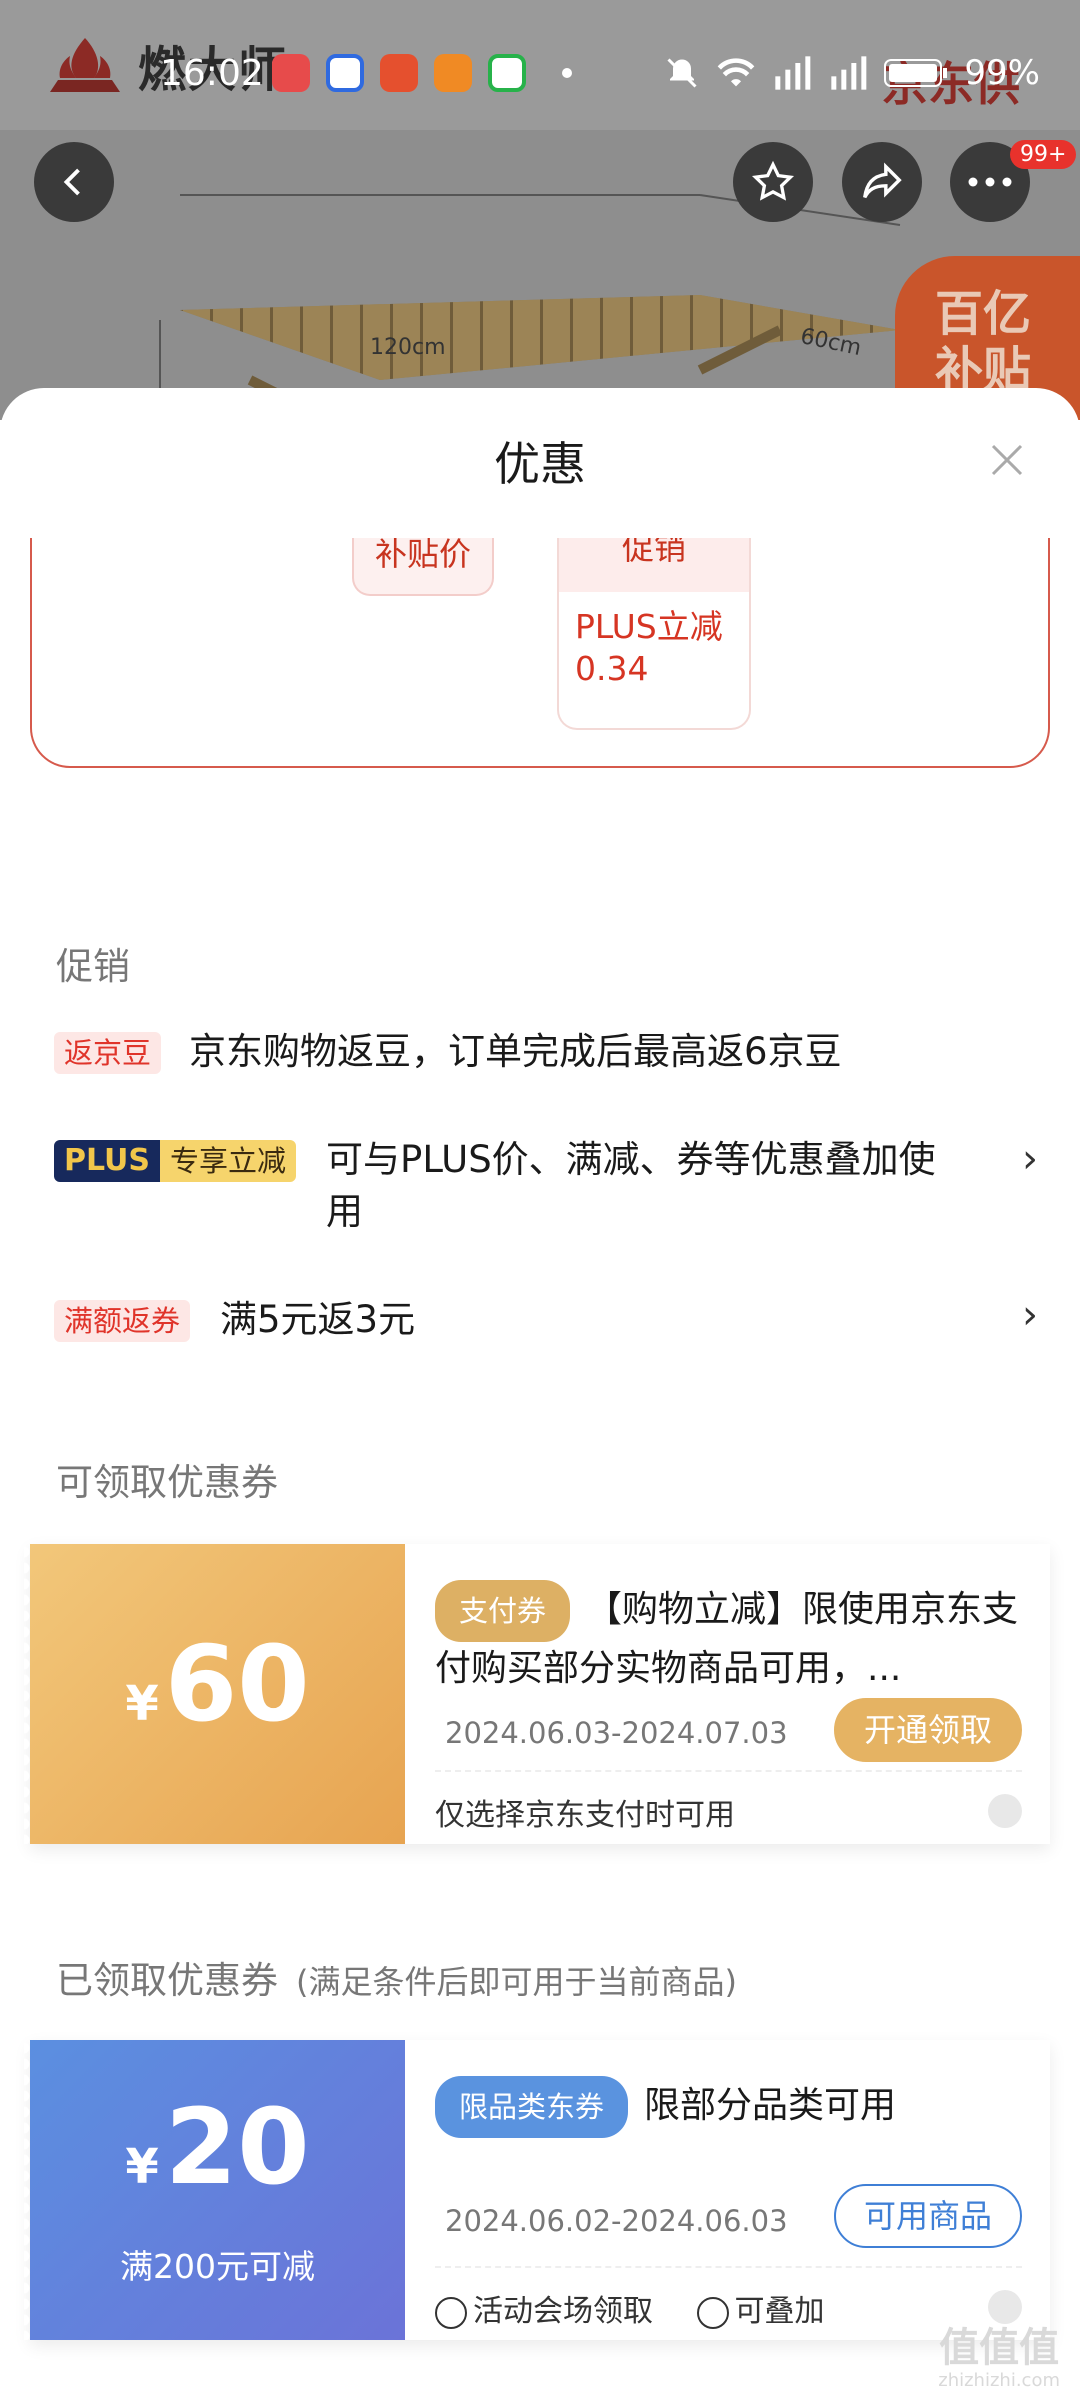  Describe the element at coordinates (1002, 73) in the screenshot. I see `battery-percent: 99%` at that location.